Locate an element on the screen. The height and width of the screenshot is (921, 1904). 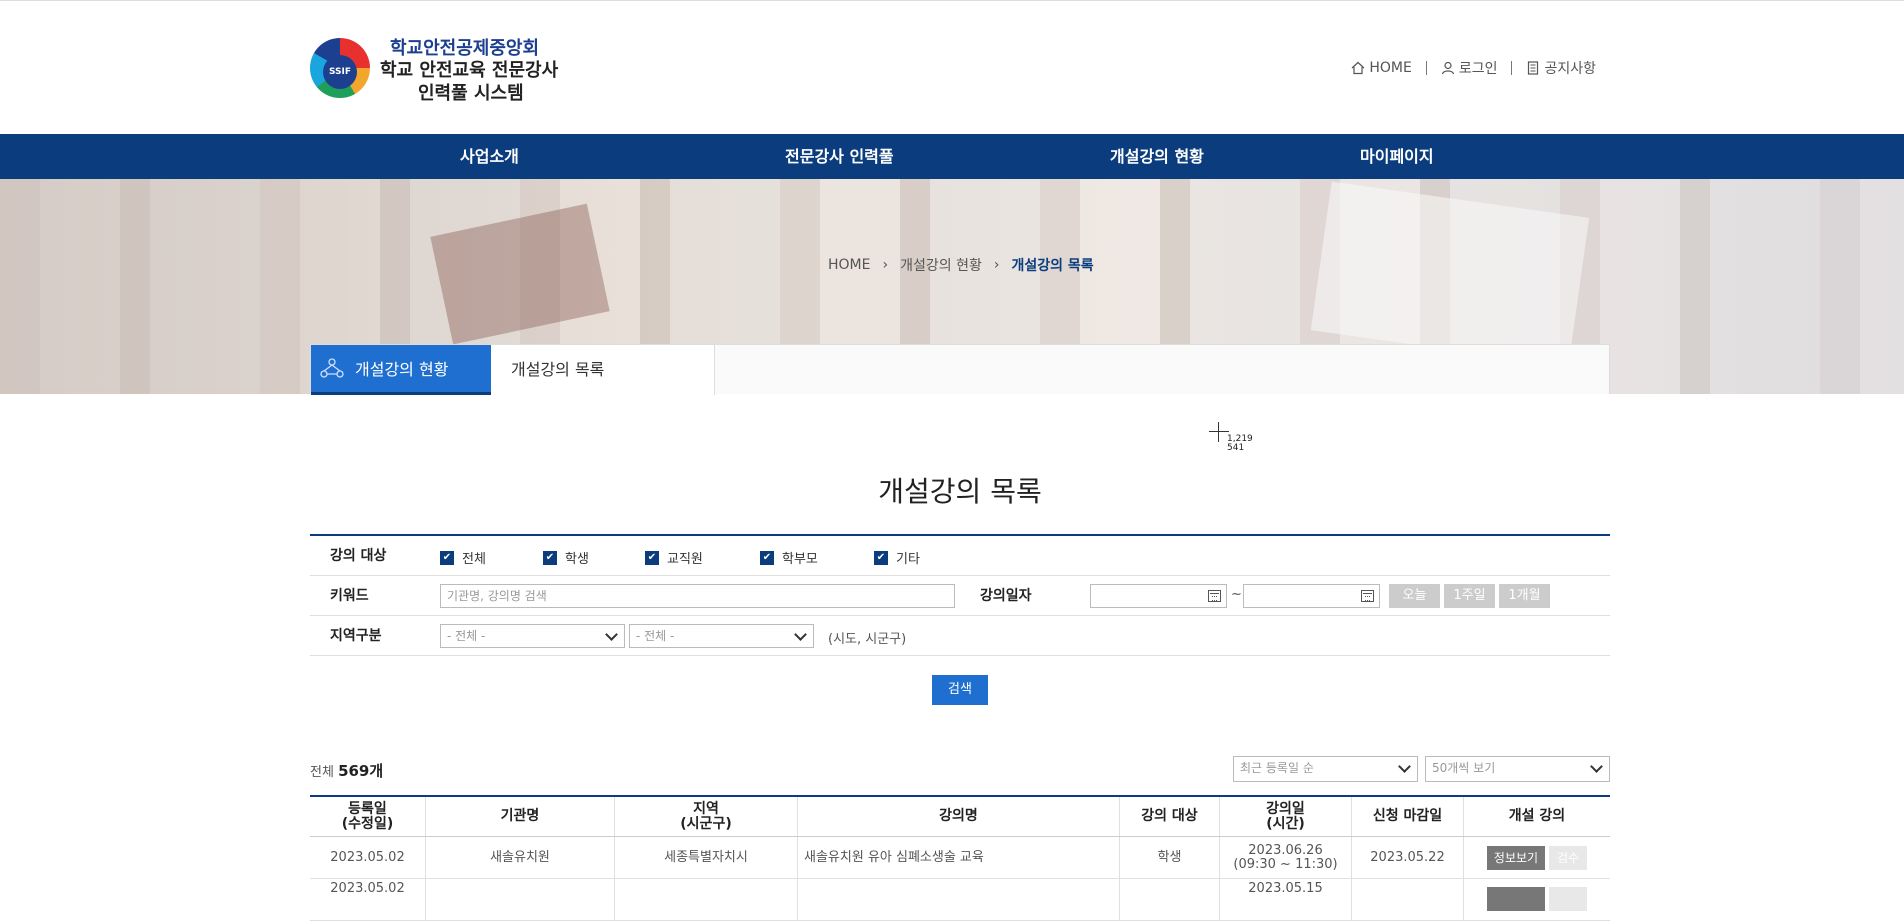
site-logo: SSIF 학교안전공제중앙회 학교 안전교육 전문강사 인력풀 시스템 is located at coordinates (435, 69).